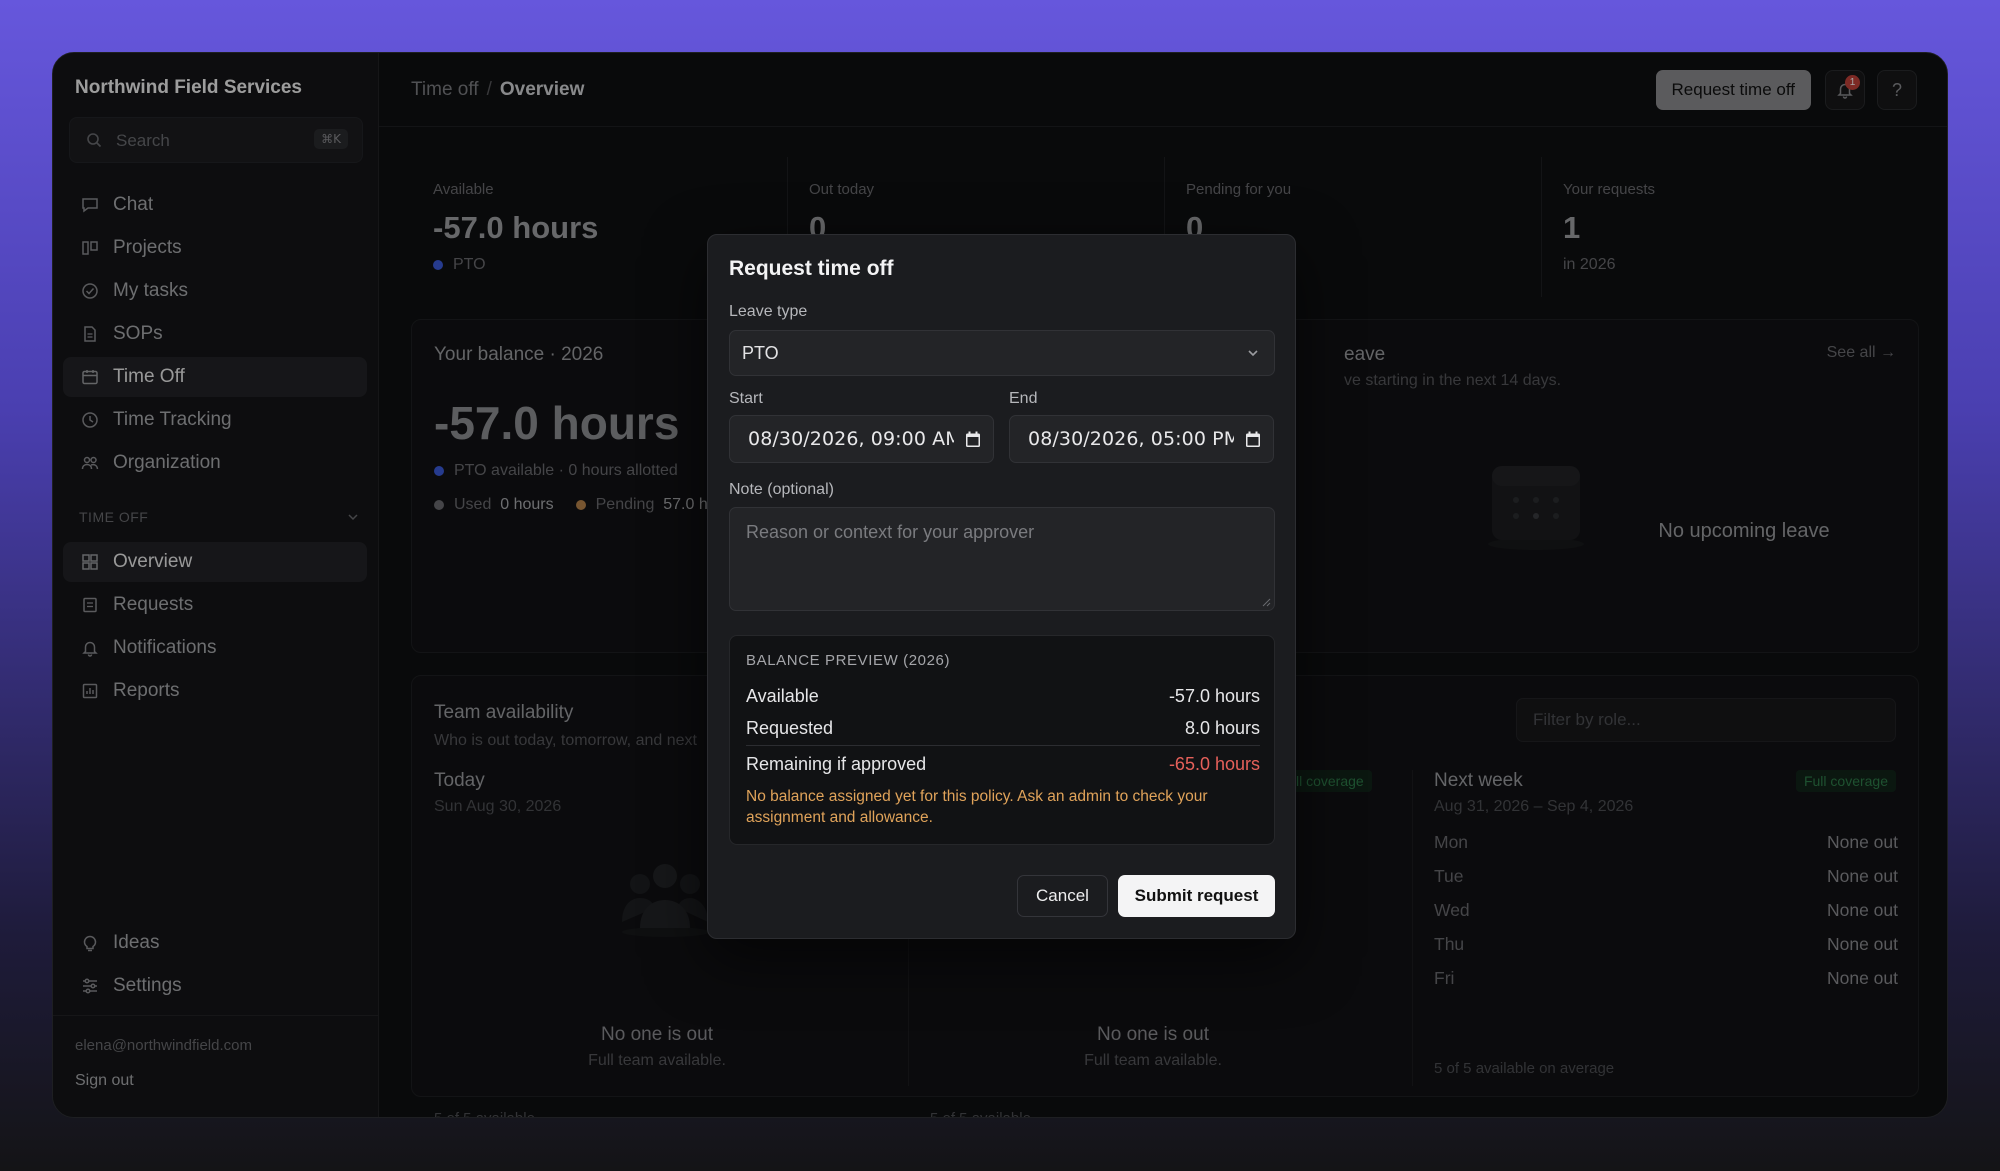  What do you see at coordinates (790, 728) in the screenshot?
I see `preview-requested-label: Requested` at bounding box center [790, 728].